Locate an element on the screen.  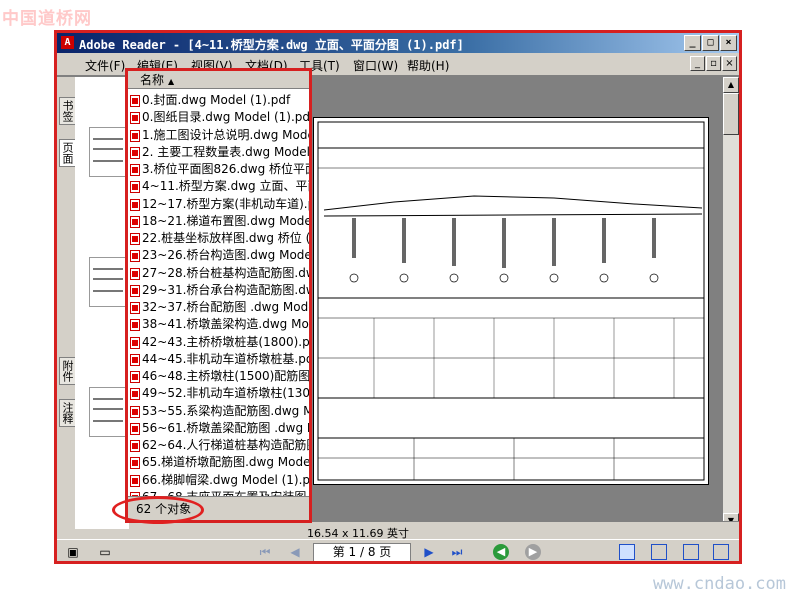
page-thumbnails-panel is located at coordinates (102, 303).